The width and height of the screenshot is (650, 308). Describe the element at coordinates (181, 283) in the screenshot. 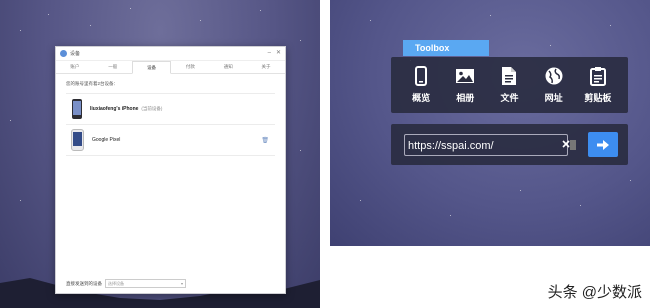

I see `chevron-down-icon: ▾` at that location.